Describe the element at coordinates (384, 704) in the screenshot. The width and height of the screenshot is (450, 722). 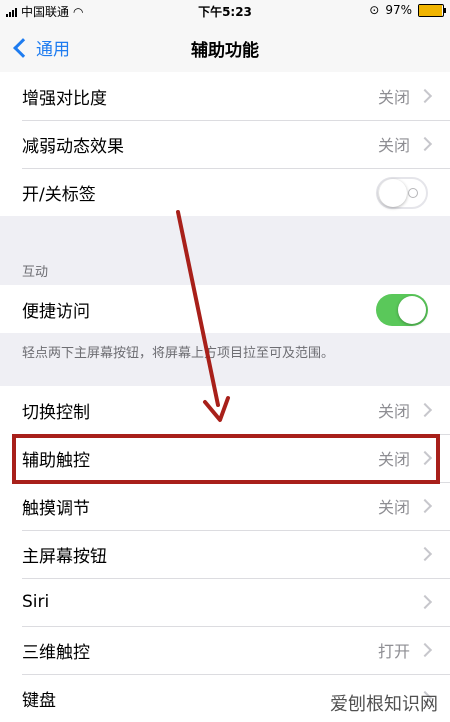
I see `watermark: 爱刨根知识网` at that location.